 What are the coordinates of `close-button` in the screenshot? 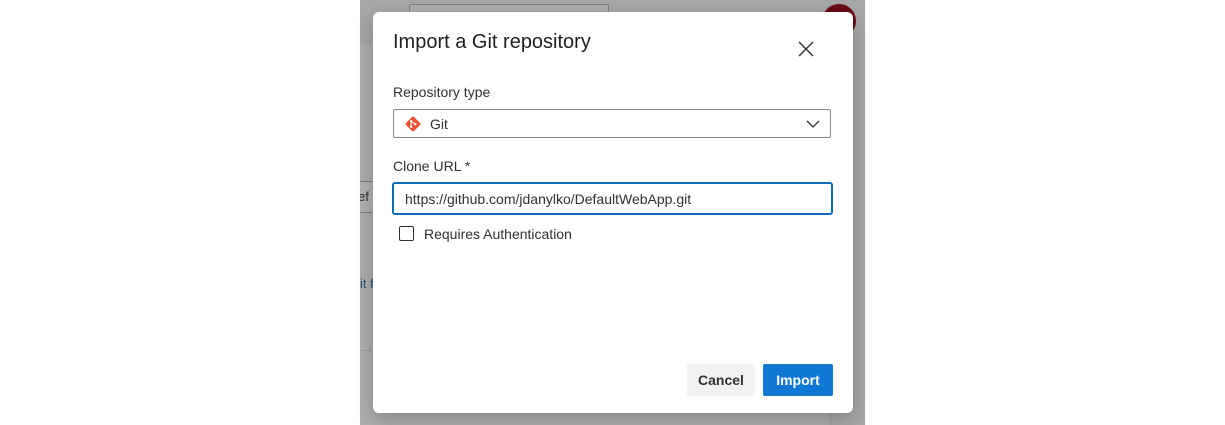 It's located at (806, 49).